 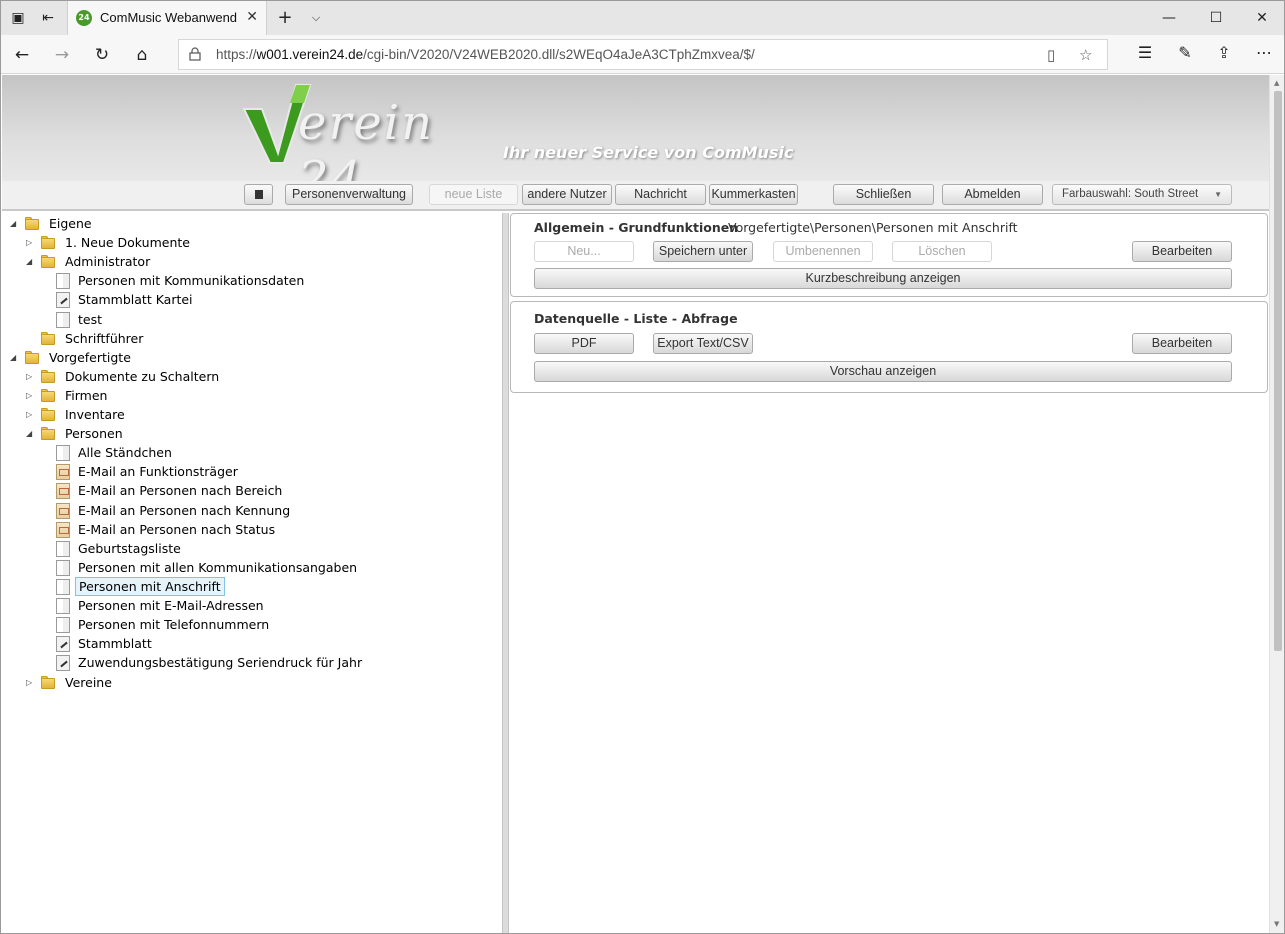 I want to click on minimize-icon: —, so click(x=1169, y=18).